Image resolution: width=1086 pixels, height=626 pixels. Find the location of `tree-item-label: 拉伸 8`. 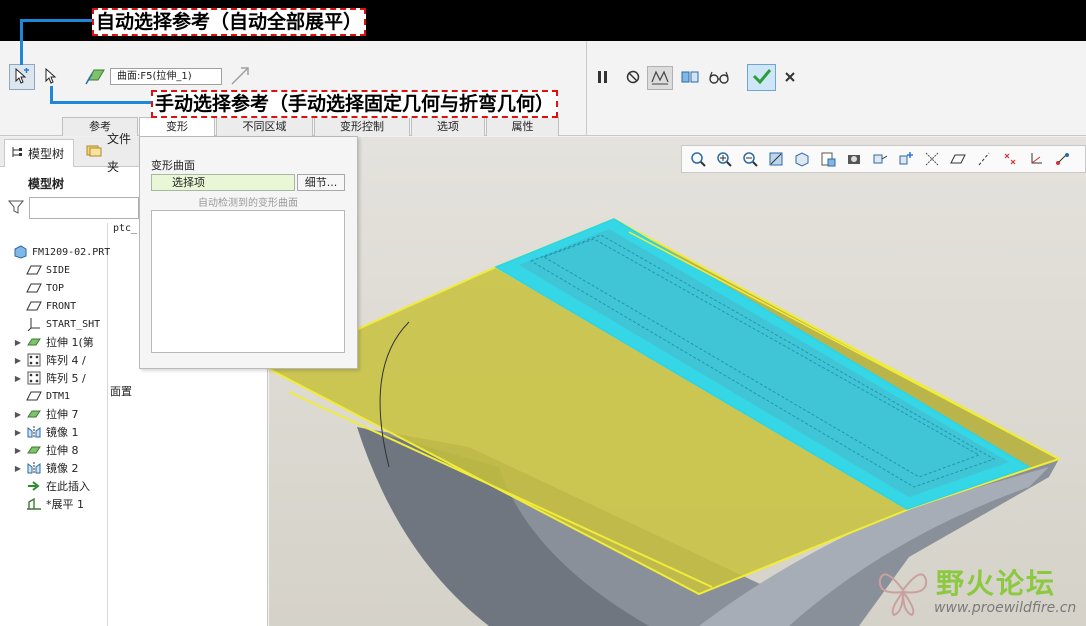

tree-item-label: 拉伸 8 is located at coordinates (62, 450).